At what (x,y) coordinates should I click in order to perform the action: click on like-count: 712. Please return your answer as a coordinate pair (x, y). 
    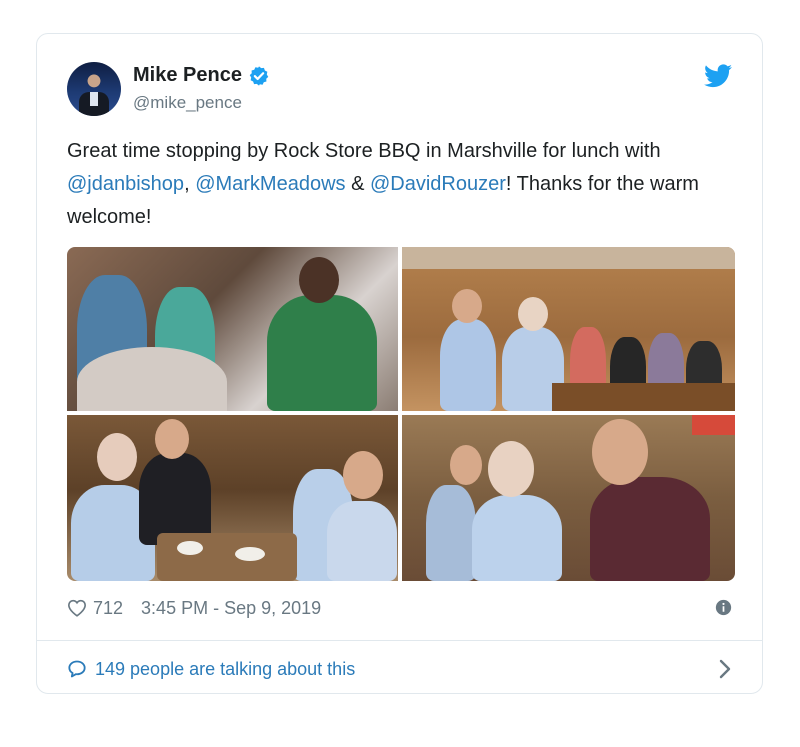
    Looking at the image, I should click on (108, 608).